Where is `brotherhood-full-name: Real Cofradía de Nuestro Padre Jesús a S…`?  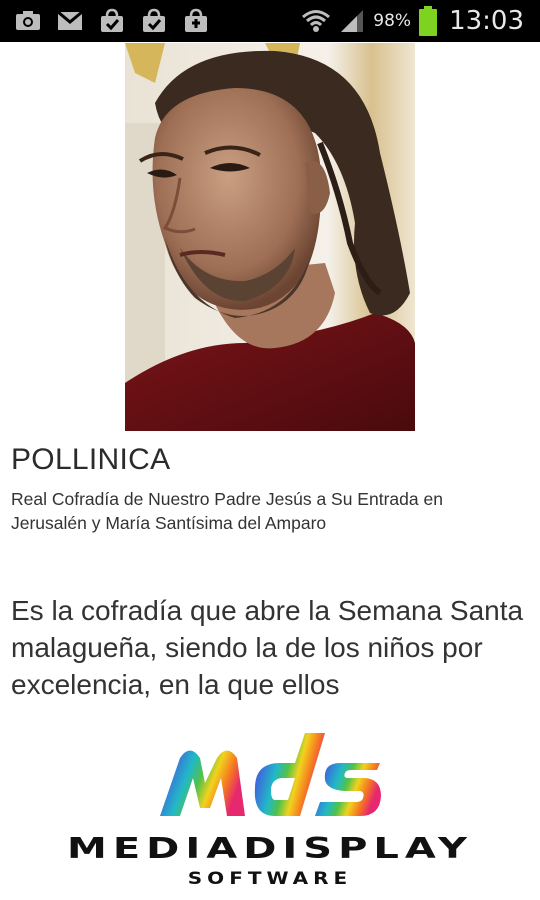
brotherhood-full-name: Real Cofradía de Nuestro Padre Jesús a S… is located at coordinates (227, 511).